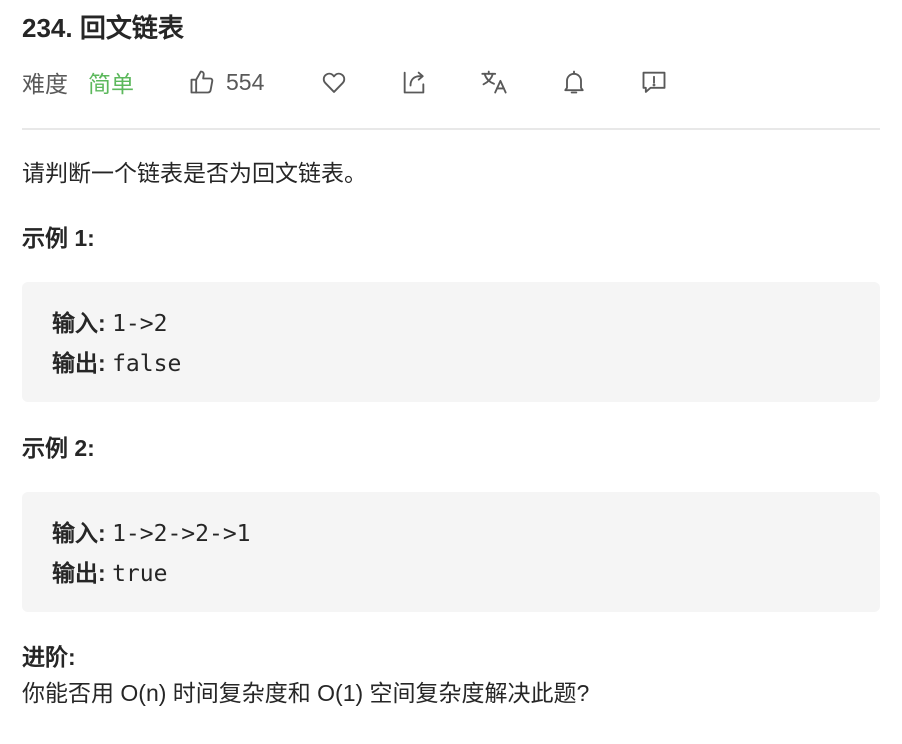 Image resolution: width=902 pixels, height=744 pixels. What do you see at coordinates (58, 238) in the screenshot?
I see `example-1-heading: 示例 1:` at bounding box center [58, 238].